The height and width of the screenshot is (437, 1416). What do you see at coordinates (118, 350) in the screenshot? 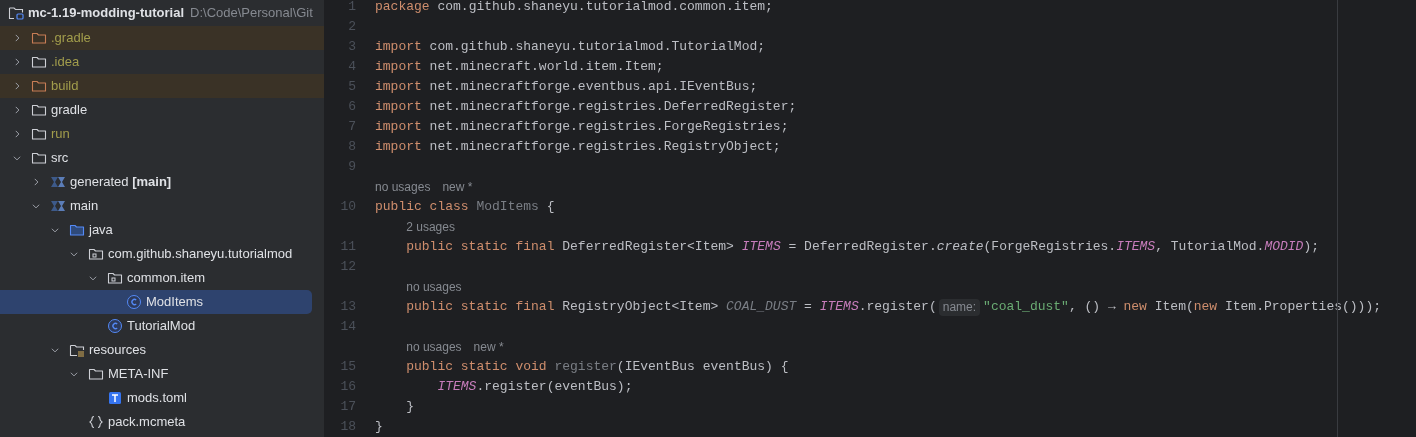
I see `item-label: resources` at bounding box center [118, 350].